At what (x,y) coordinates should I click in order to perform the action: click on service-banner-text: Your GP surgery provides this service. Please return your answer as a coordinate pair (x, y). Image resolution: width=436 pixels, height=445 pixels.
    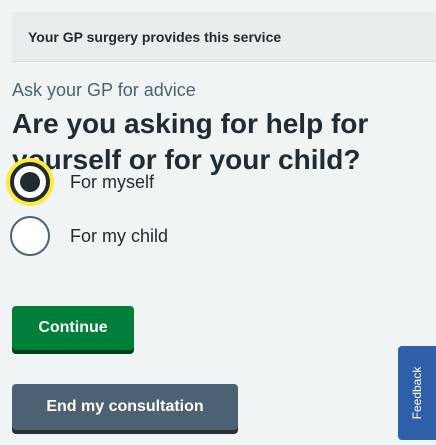
    Looking at the image, I should click on (155, 37).